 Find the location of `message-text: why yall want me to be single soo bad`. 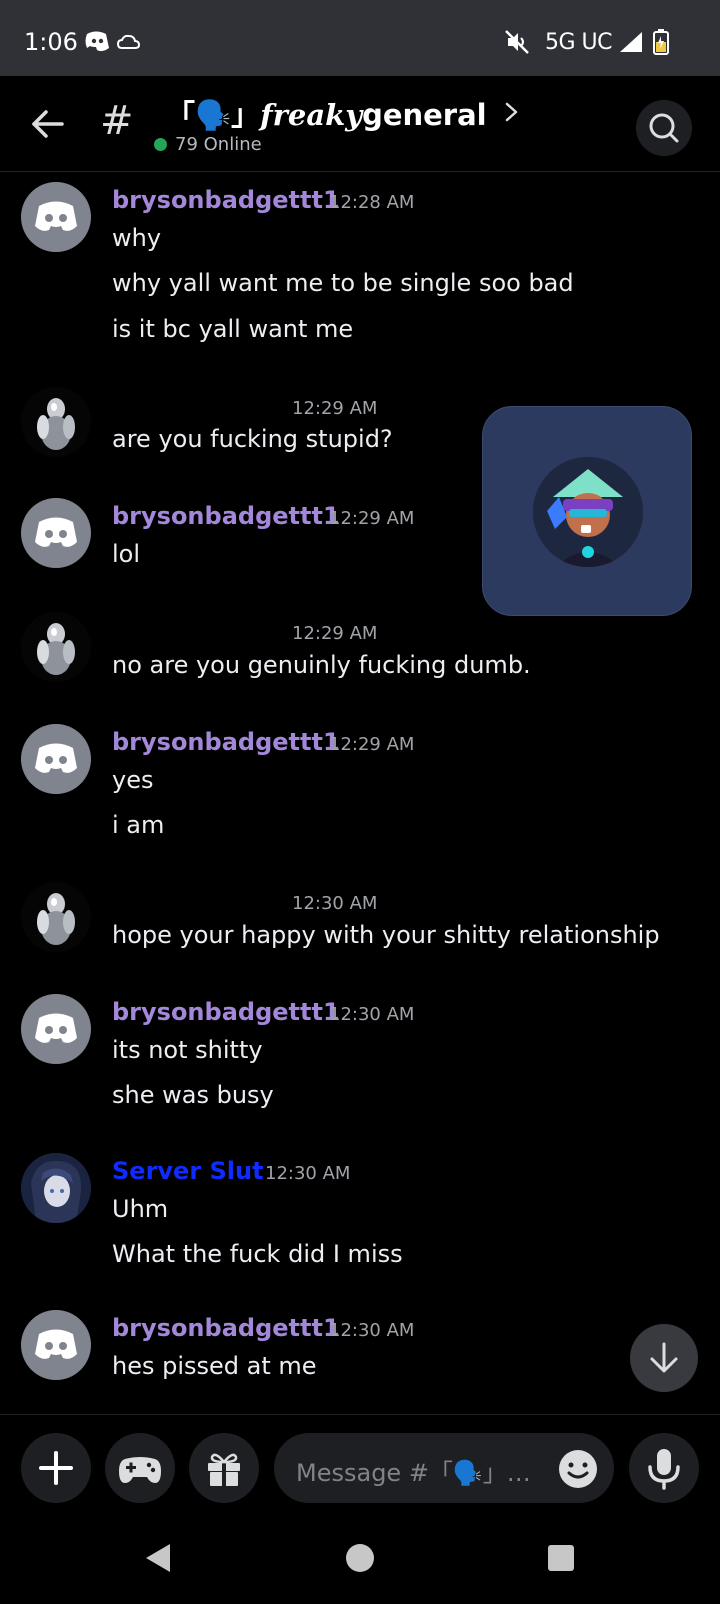

message-text: why yall want me to be single soo bad is located at coordinates (343, 283).